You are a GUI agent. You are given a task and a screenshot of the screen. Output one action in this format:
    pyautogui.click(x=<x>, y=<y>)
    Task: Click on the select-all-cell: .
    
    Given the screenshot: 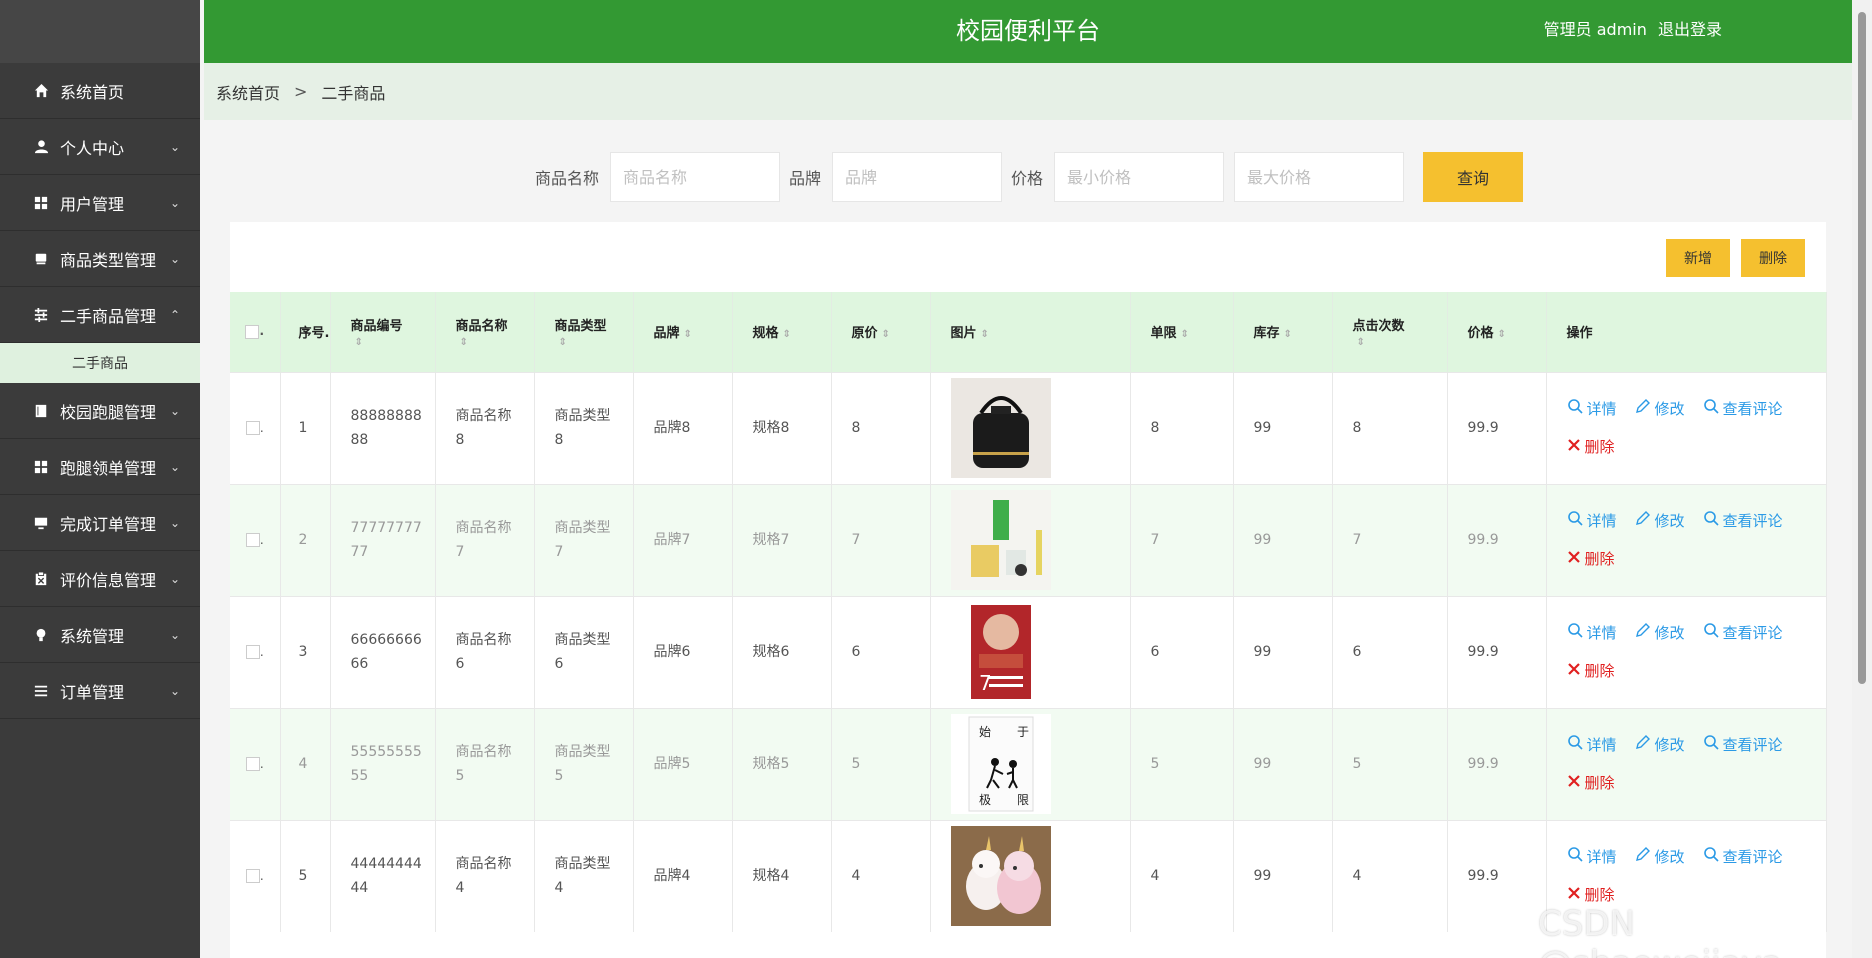 What is the action you would take?
    pyautogui.click(x=255, y=332)
    